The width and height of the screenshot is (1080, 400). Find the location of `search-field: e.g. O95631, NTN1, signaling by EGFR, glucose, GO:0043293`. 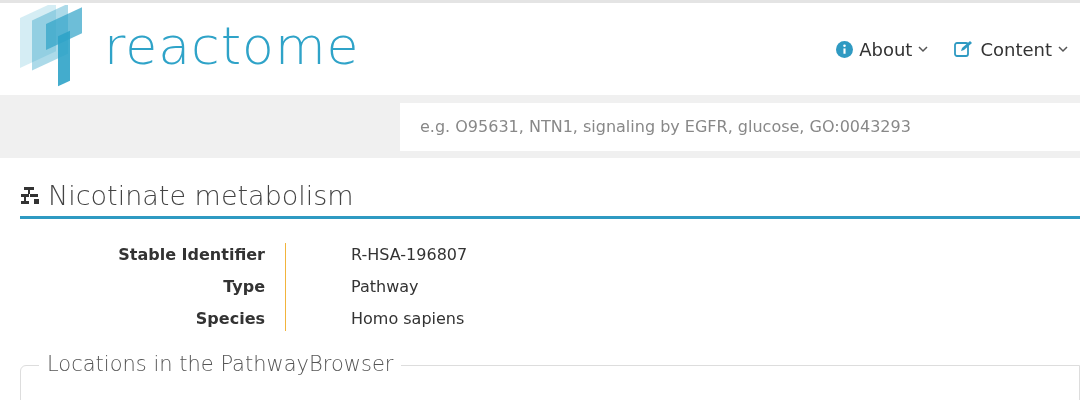

search-field: e.g. O95631, NTN1, signaling by EGFR, glucose, GO:0043293 is located at coordinates (740, 126).